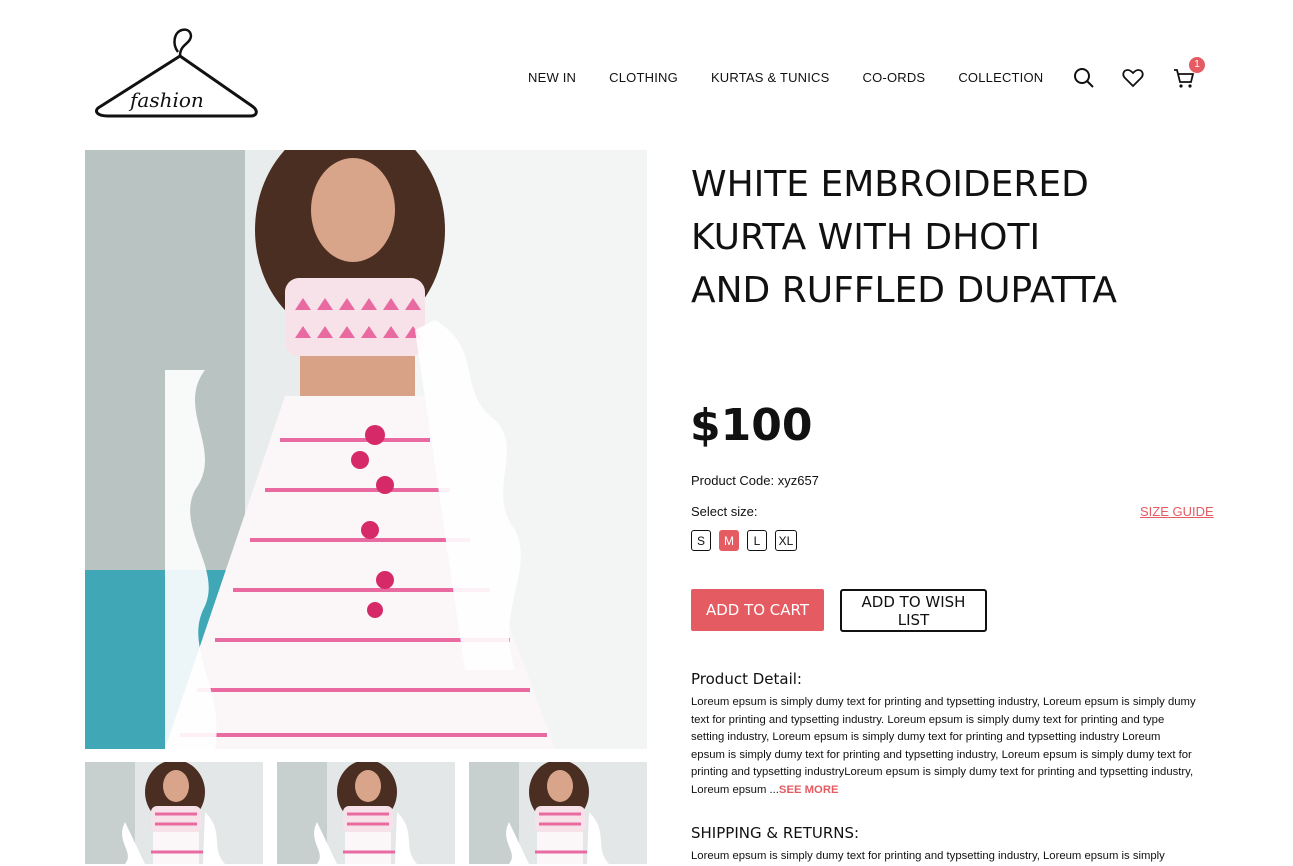  Describe the element at coordinates (904, 290) in the screenshot. I see `product-title-line: AND RUFFLED DUPATTA` at that location.